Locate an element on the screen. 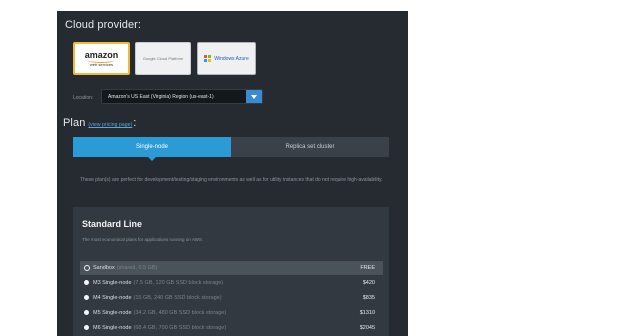 This screenshot has height=336, width=631. cloud-provider-heading: Cloud provider: is located at coordinates (103, 25).